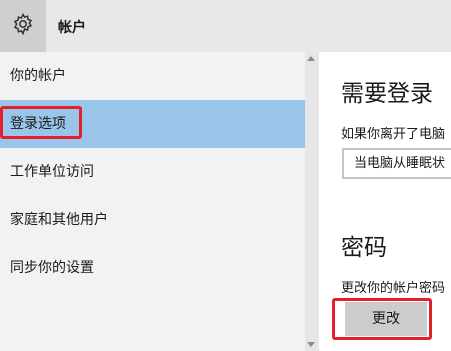 The height and width of the screenshot is (351, 451). Describe the element at coordinates (400, 163) in the screenshot. I see `dropdown-value: 当电脑从睡眠状` at that location.